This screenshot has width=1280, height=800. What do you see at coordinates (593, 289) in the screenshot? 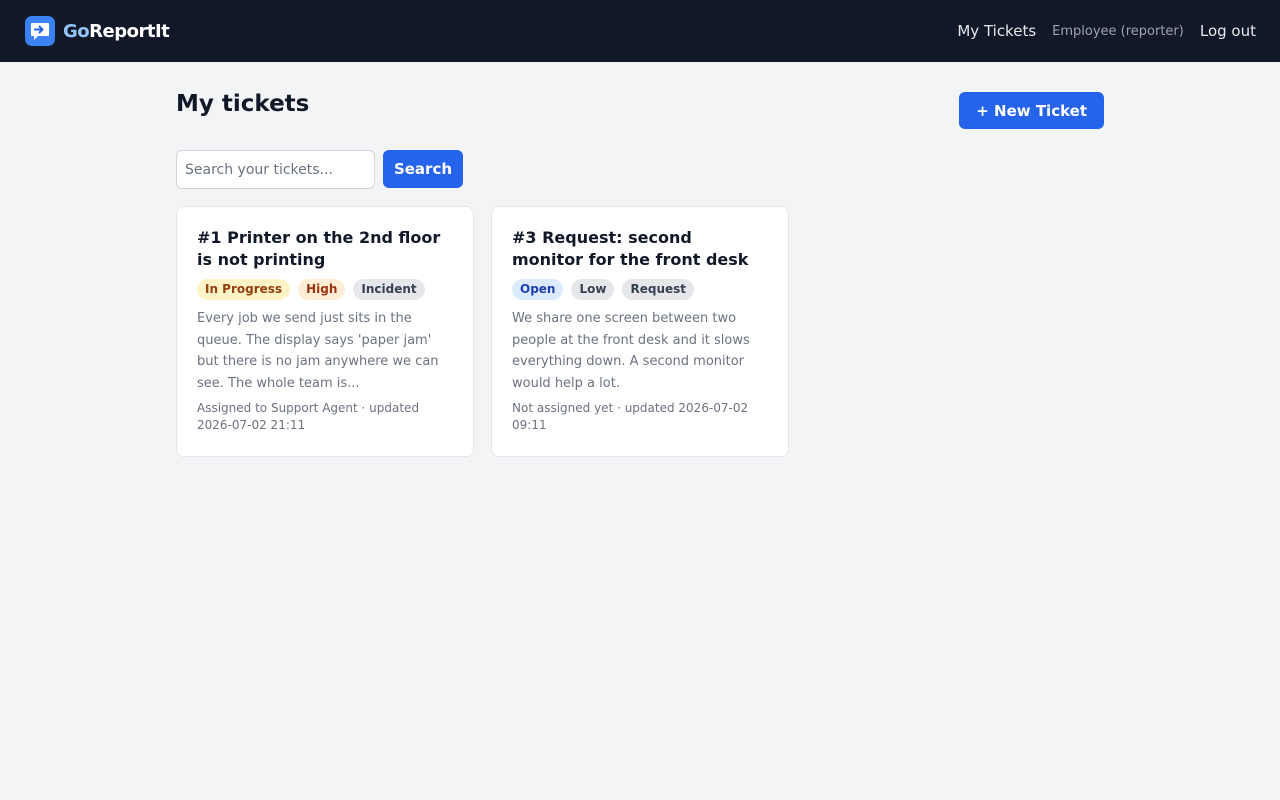
I see `priority-badge: Low` at bounding box center [593, 289].